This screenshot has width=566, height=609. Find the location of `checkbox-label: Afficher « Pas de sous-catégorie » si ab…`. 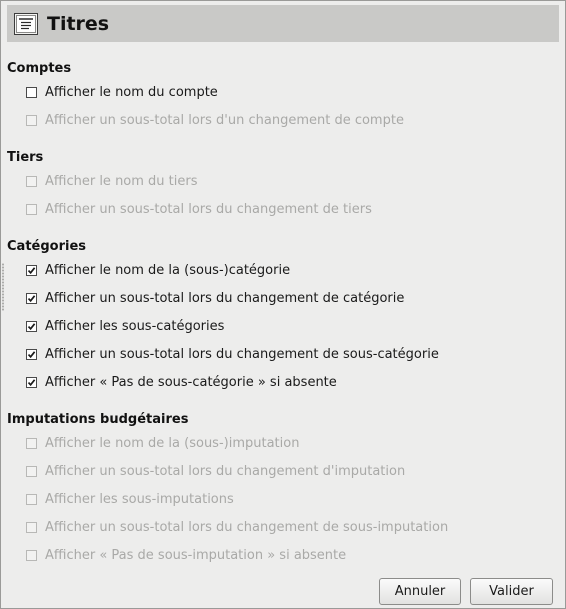

checkbox-label: Afficher « Pas de sous-catégorie » si ab… is located at coordinates (191, 382).